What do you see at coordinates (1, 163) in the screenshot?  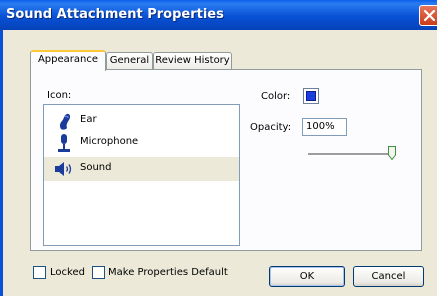 I see `window-frame-left` at bounding box center [1, 163].